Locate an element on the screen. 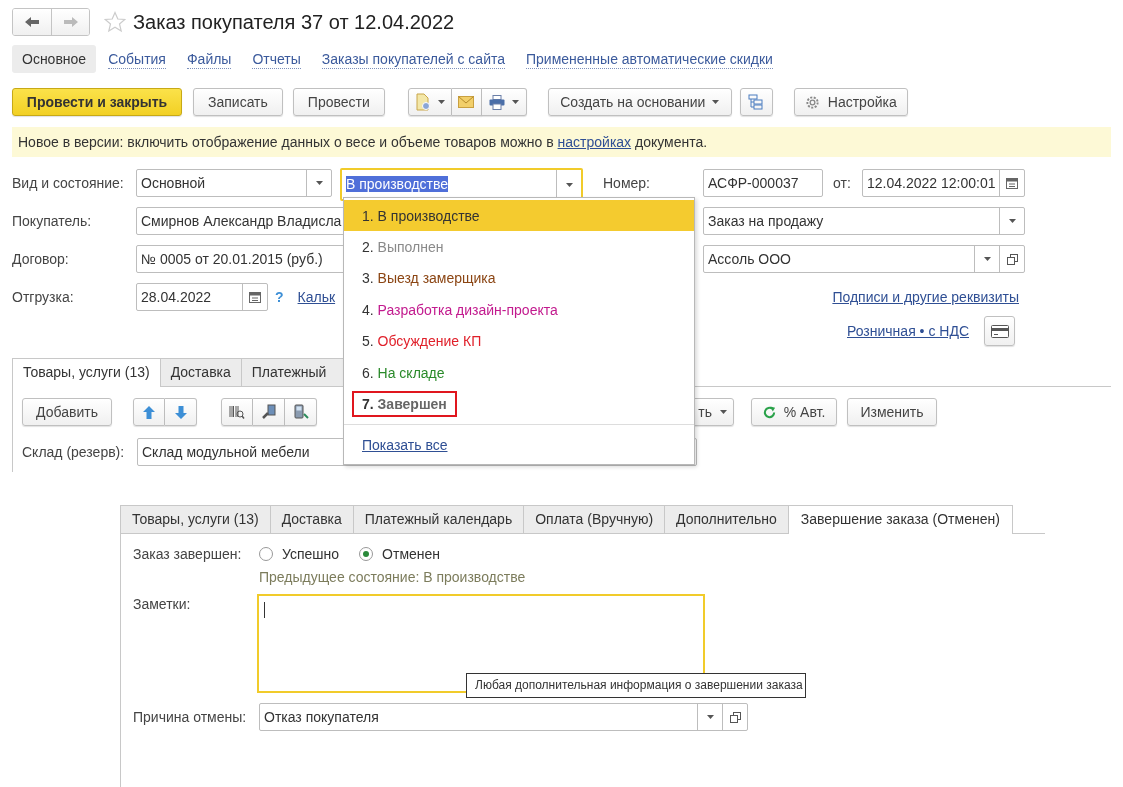 This screenshot has width=1123, height=787. section-tab: Заказы покупателей с сайта is located at coordinates (413, 59).